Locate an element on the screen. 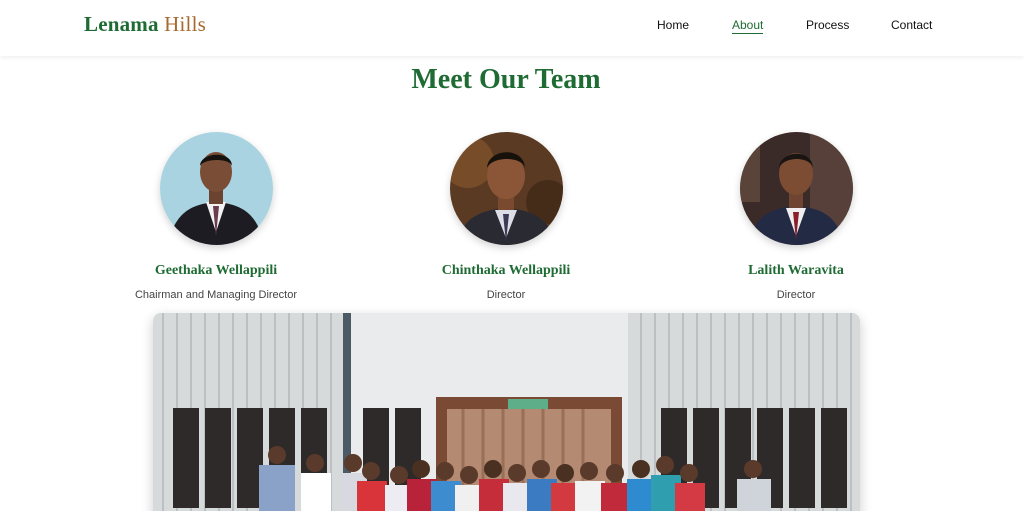 Image resolution: width=1024 pixels, height=511 pixels. member-name: Geethaka Wellappili is located at coordinates (216, 270).